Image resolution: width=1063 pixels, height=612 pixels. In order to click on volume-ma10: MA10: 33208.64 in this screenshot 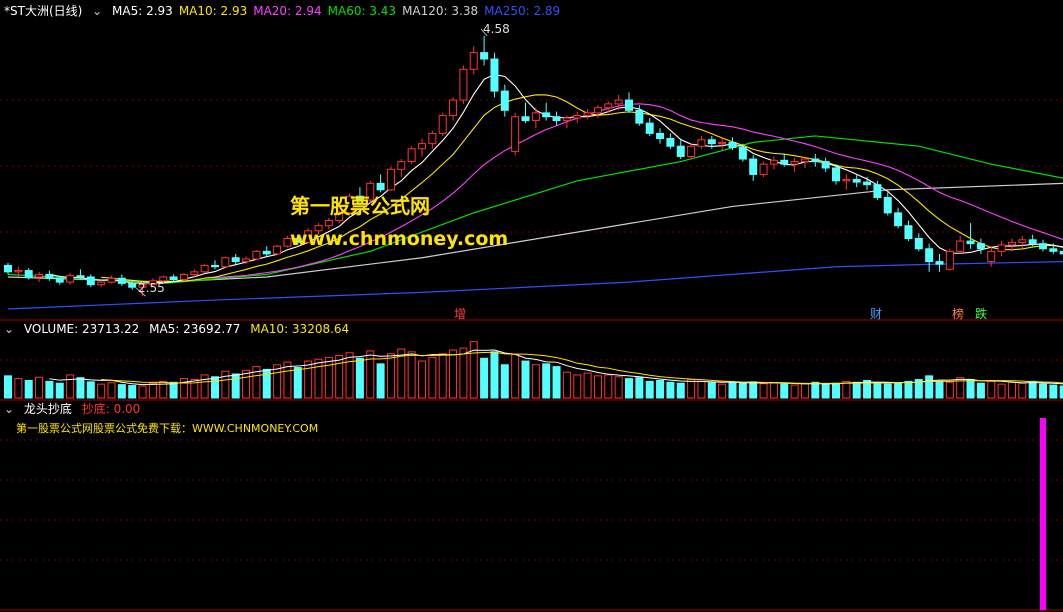, I will do `click(300, 329)`.